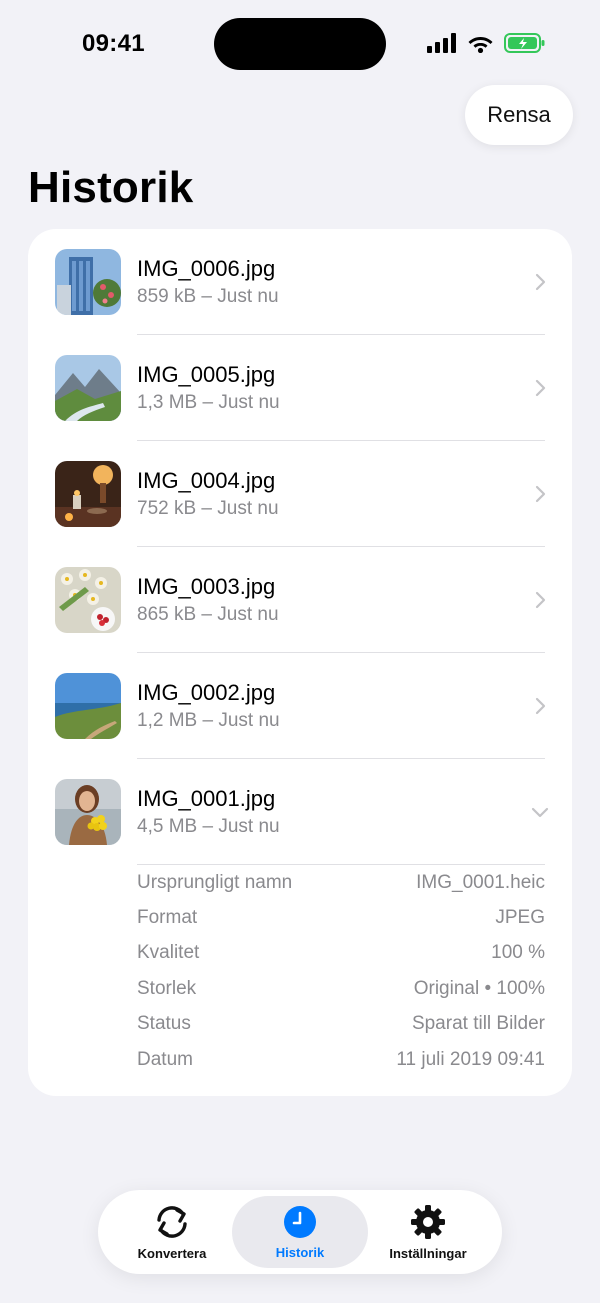  Describe the element at coordinates (520, 918) in the screenshot. I see `detail-value: JPEG` at that location.